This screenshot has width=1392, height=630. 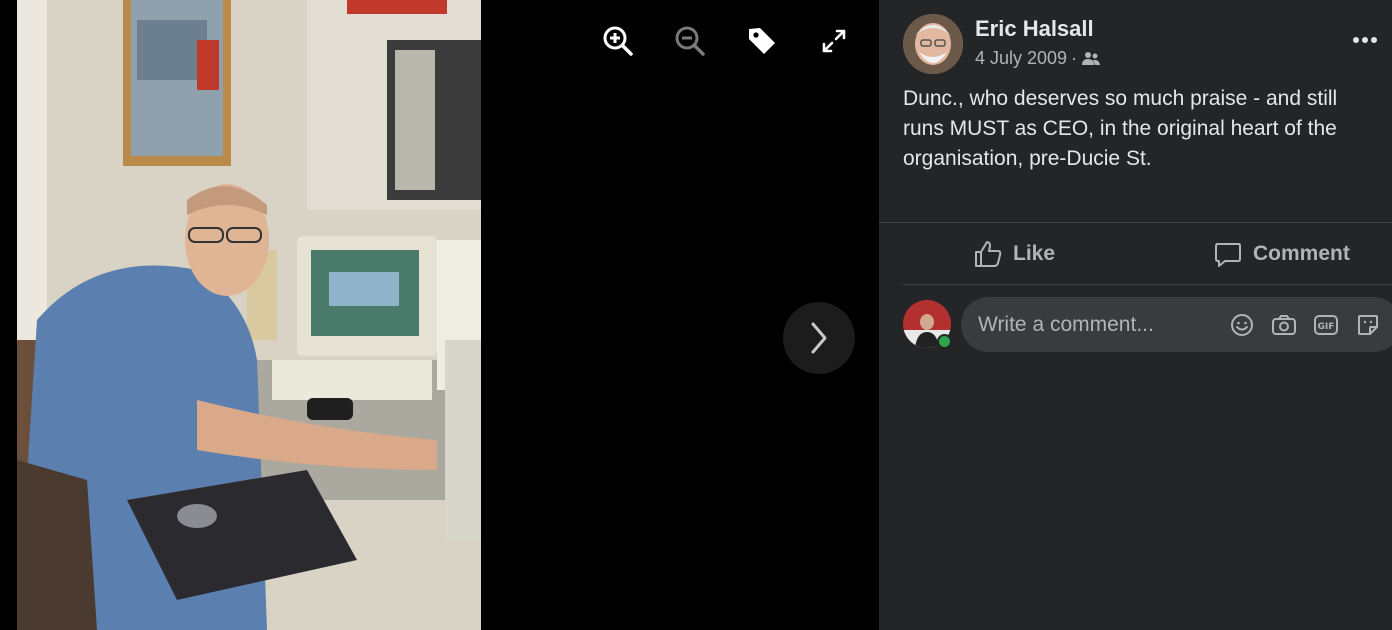 What do you see at coordinates (944, 341) in the screenshot?
I see `online-status-indicator` at bounding box center [944, 341].